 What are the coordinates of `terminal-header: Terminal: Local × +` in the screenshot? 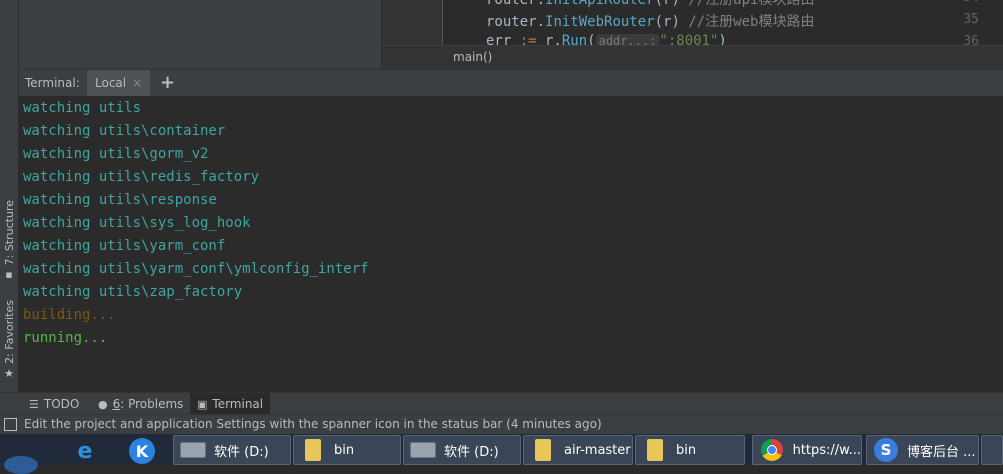 It's located at (511, 83).